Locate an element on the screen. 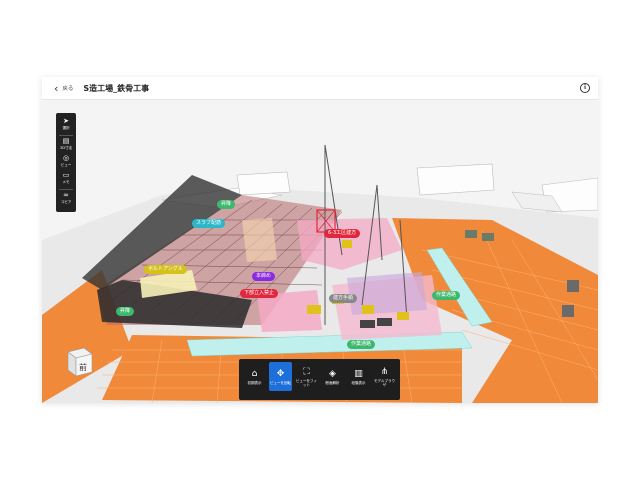 The width and height of the screenshot is (640, 480). label-bolt-angle: ボルトアングル is located at coordinates (165, 269).